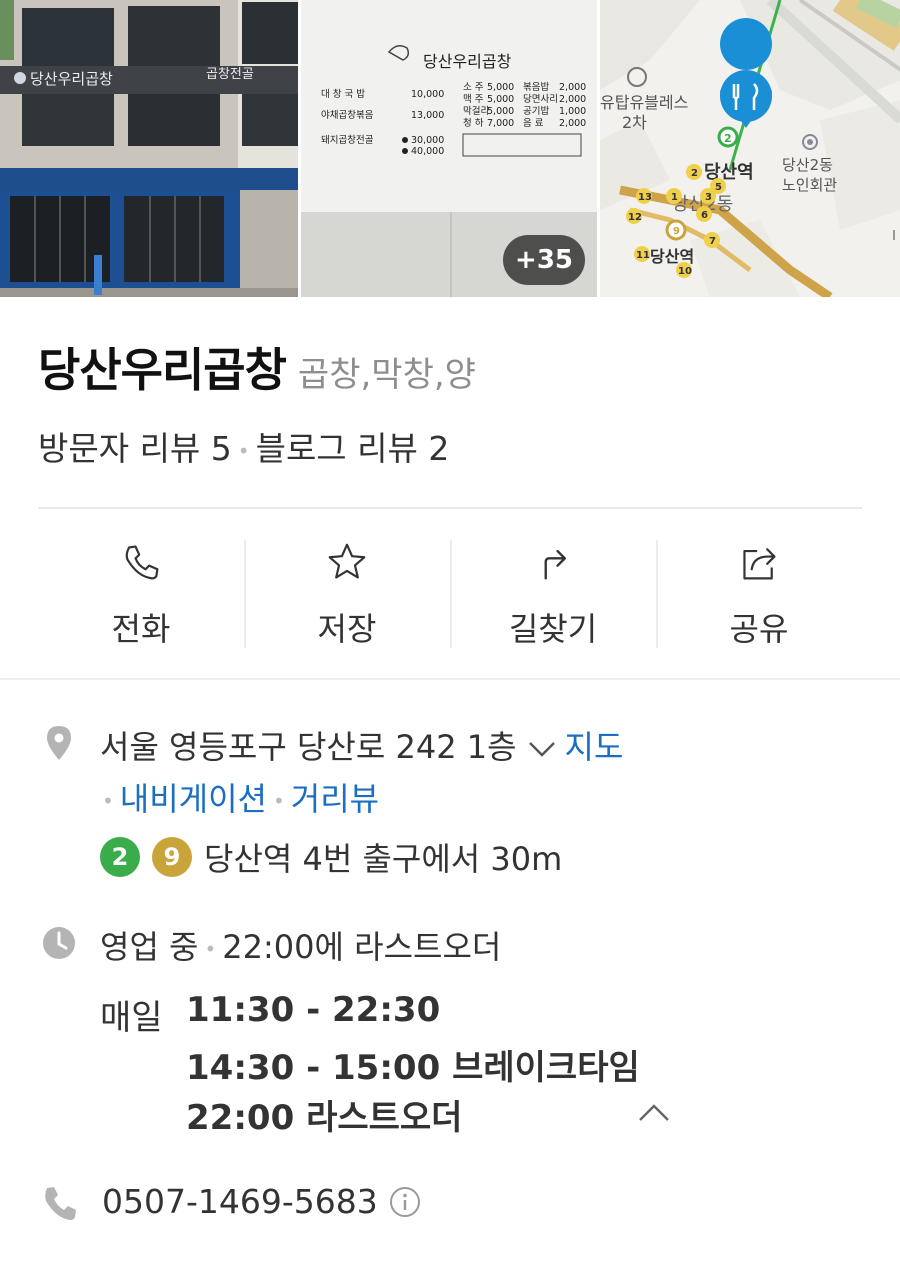 The width and height of the screenshot is (900, 1270). What do you see at coordinates (427, 151) in the screenshot?
I see `svg-text: 40,000` at bounding box center [427, 151].